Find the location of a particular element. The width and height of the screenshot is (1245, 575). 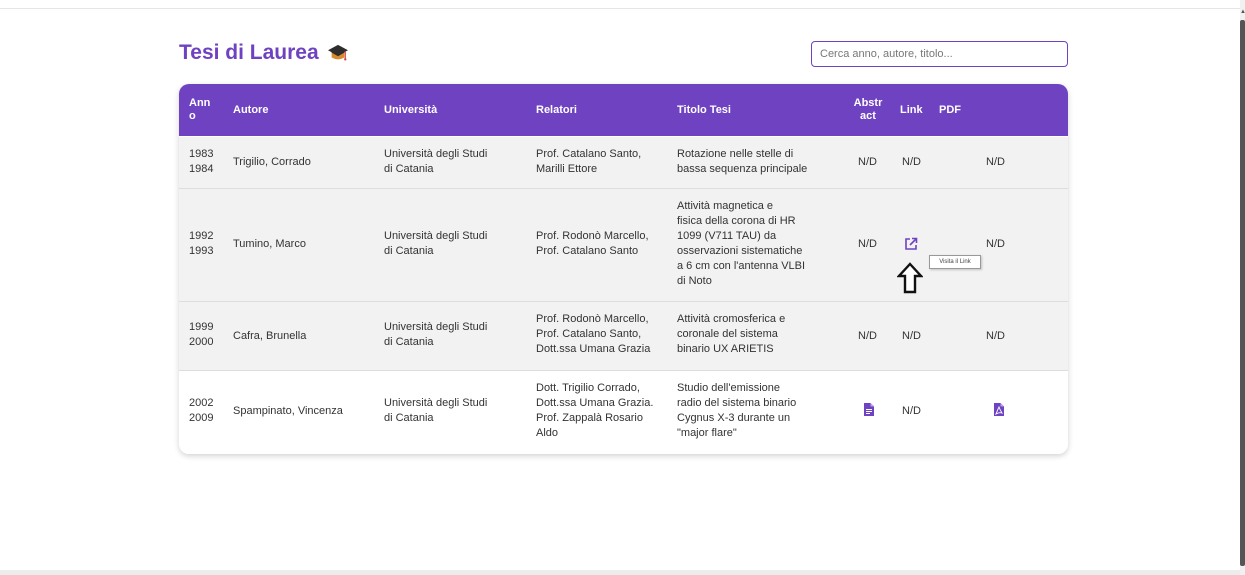

anno-start: 1999 is located at coordinates (201, 327).